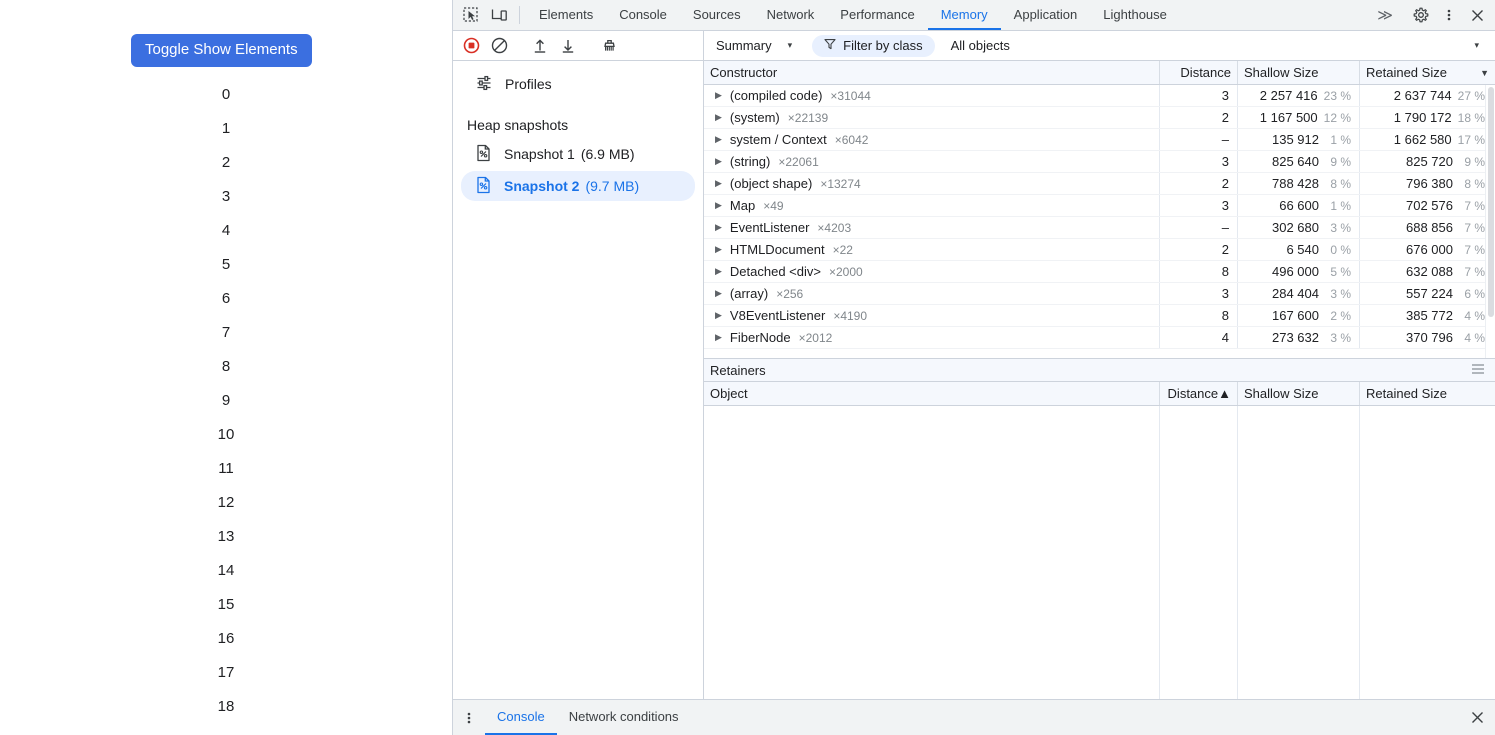  Describe the element at coordinates (1337, 117) in the screenshot. I see `shallow-size-pct: 12 %` at that location.